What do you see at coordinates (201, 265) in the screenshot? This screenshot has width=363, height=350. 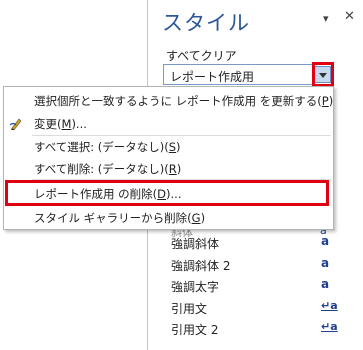 I see `style-item-label: 強調斜体 2` at bounding box center [201, 265].